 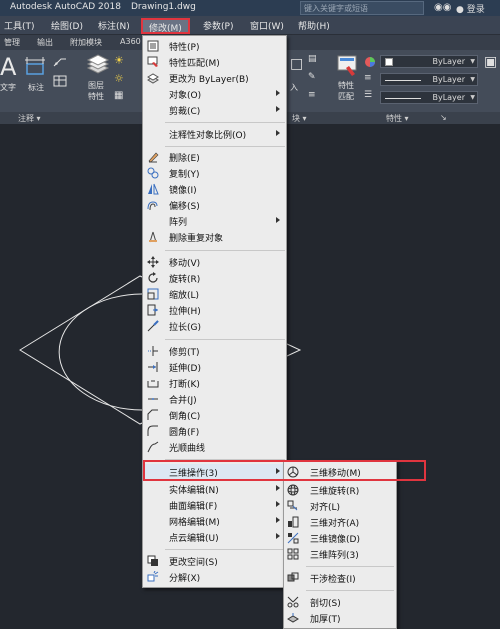 I want to click on submenu-item-3d-rotate: 三维旋转(R), so click(x=340, y=490).